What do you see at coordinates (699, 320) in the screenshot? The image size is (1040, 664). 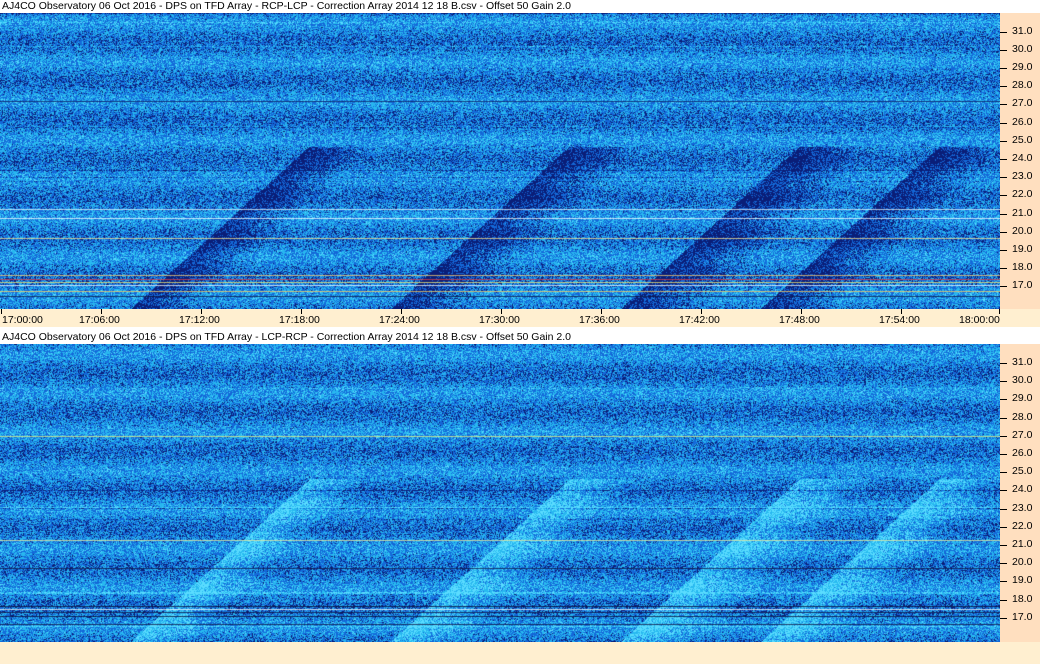 I see `time-tick-label: 17:42:00` at bounding box center [699, 320].